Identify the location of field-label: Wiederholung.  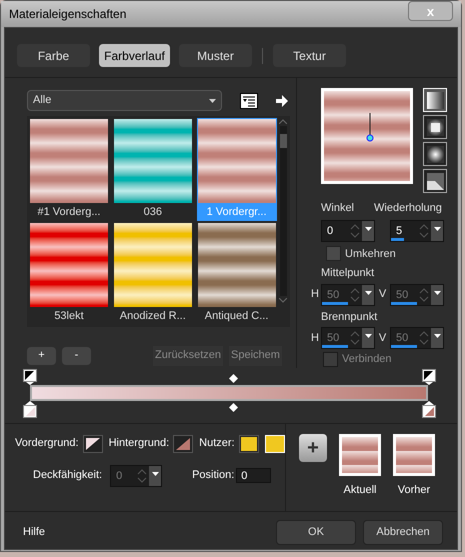
(408, 208).